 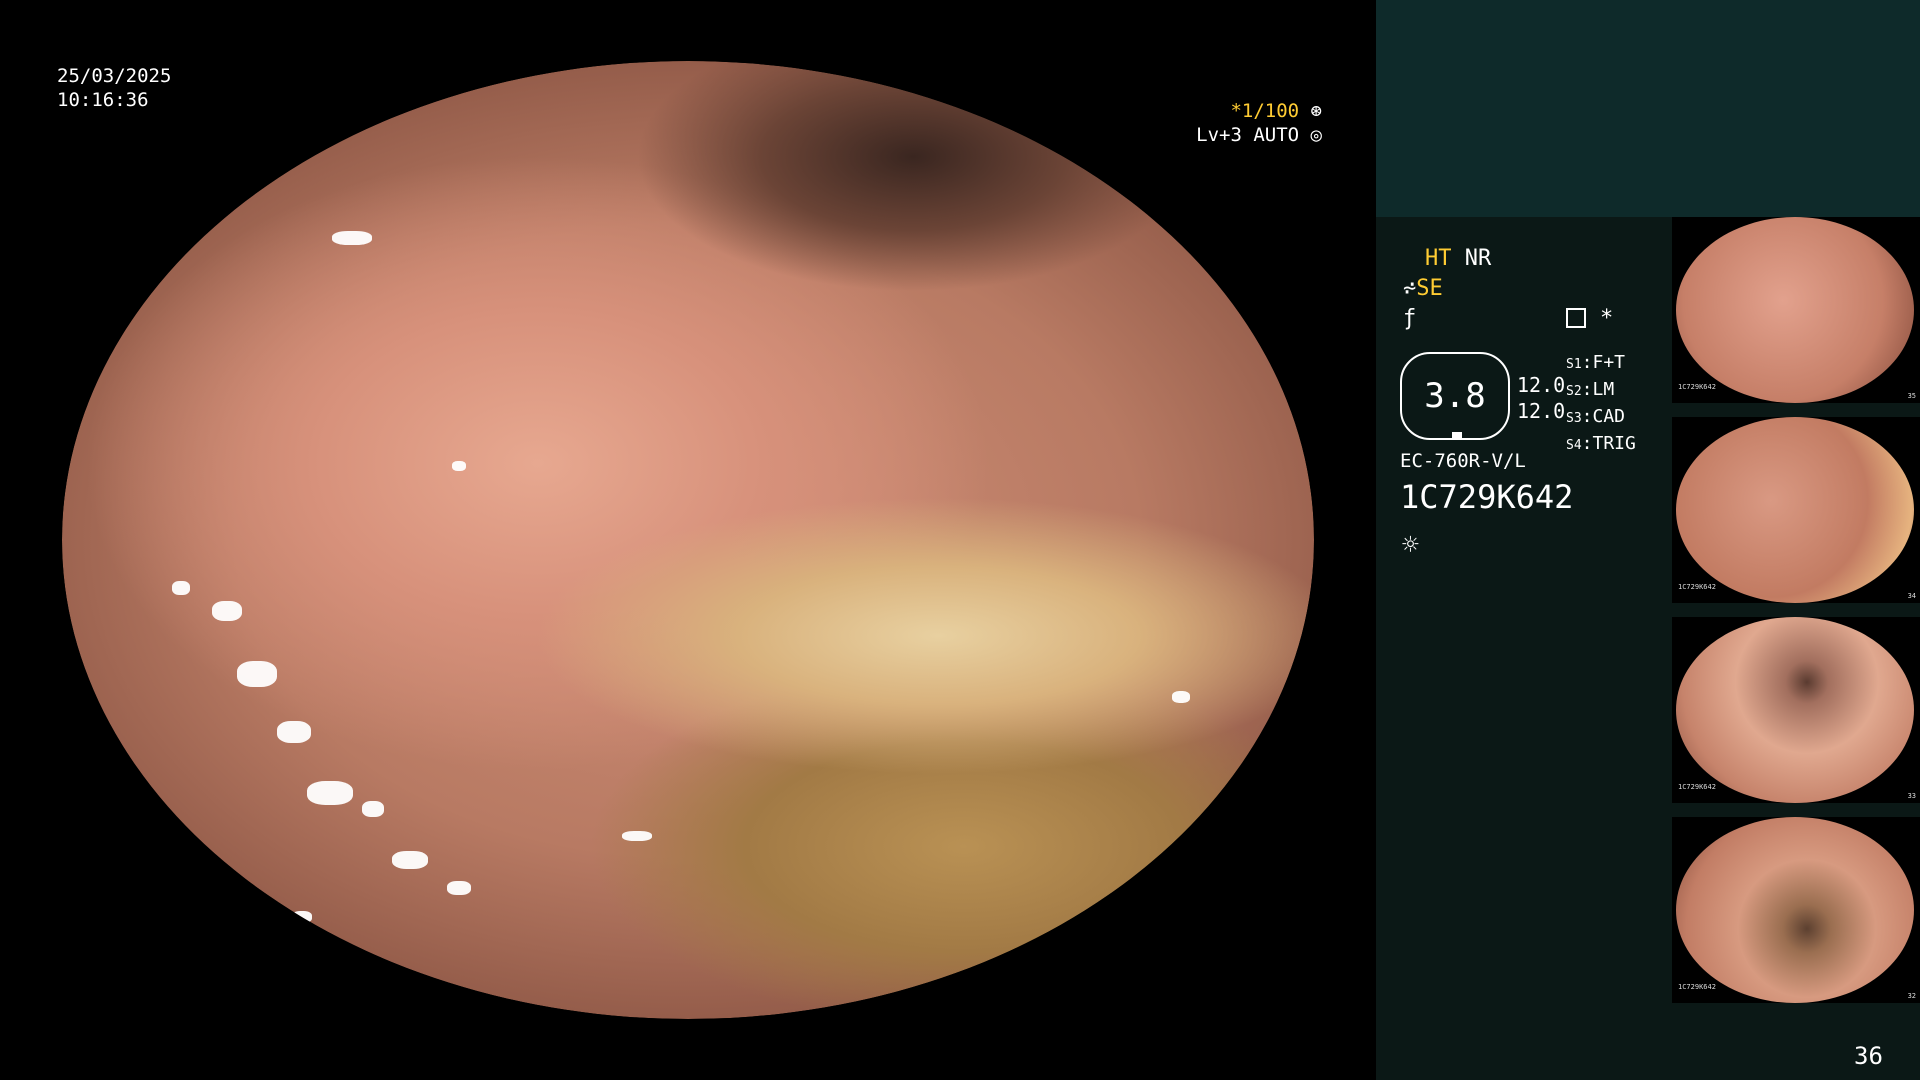 What do you see at coordinates (1911, 596) in the screenshot?
I see `thumbnail-number: 34` at bounding box center [1911, 596].